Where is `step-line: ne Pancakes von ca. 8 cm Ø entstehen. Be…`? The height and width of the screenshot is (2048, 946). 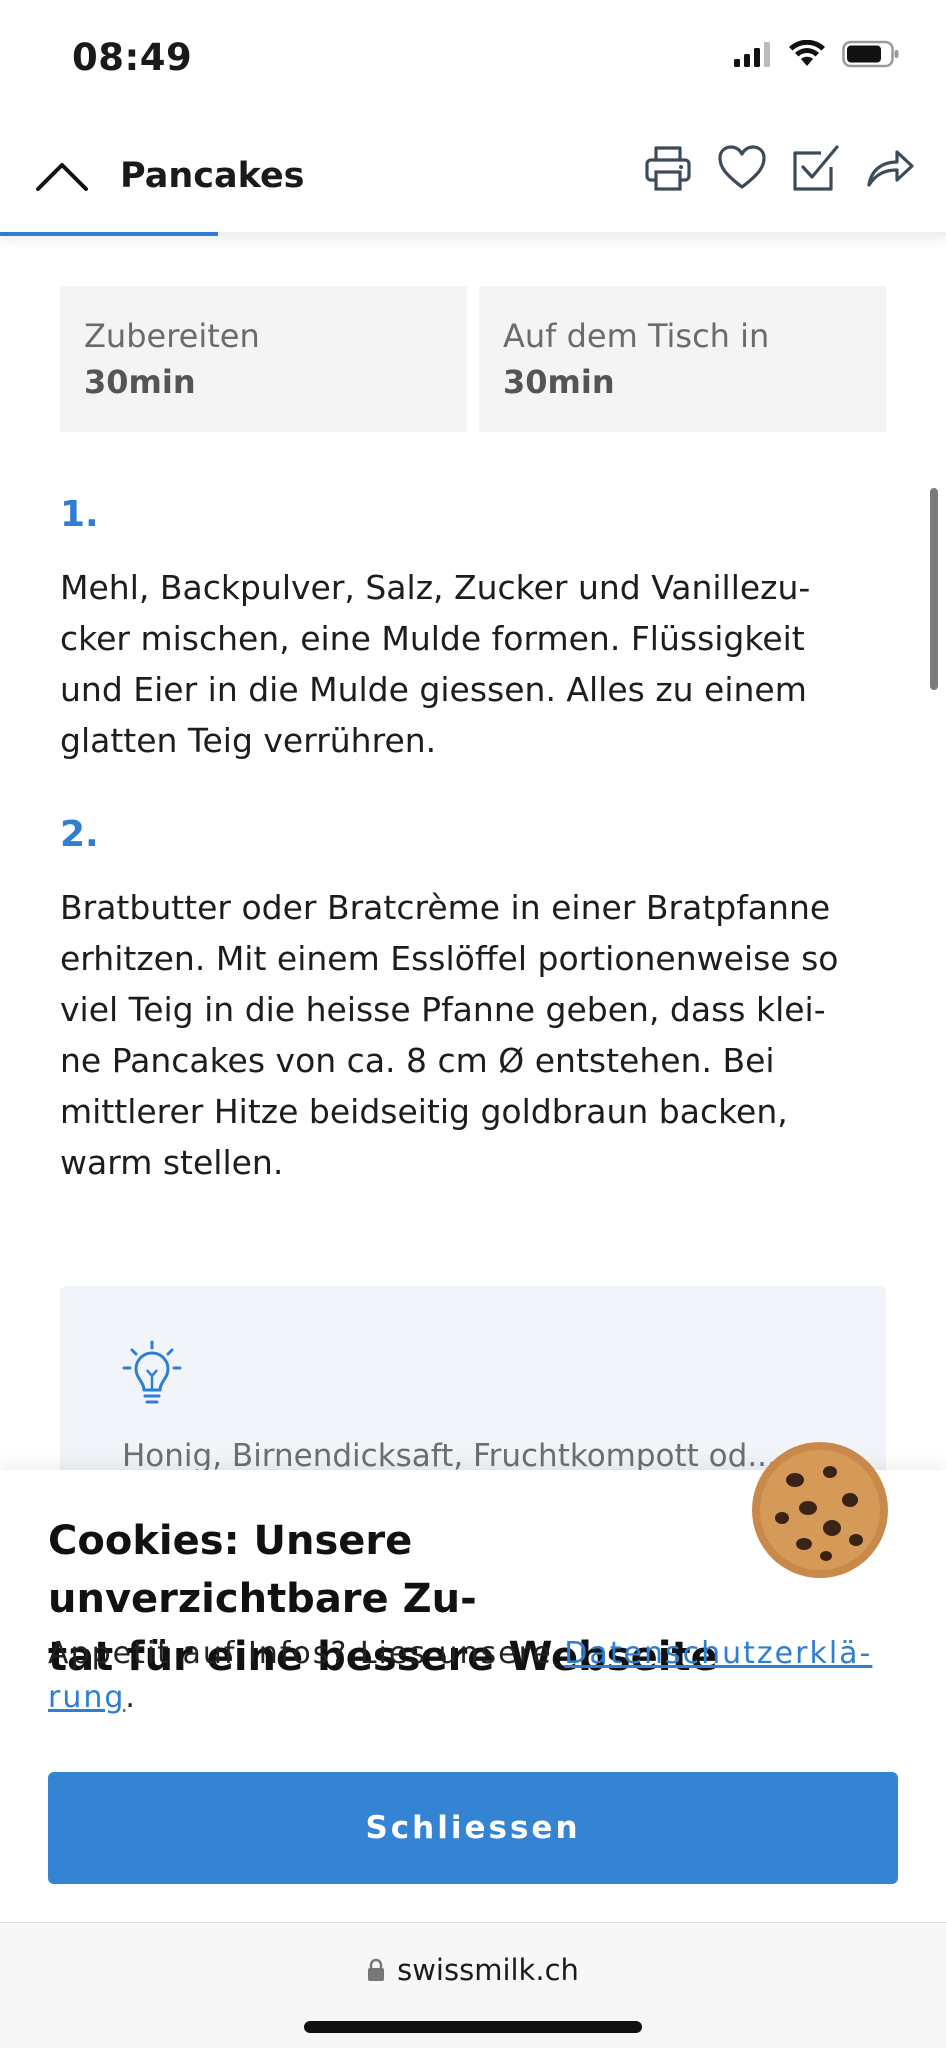 step-line: ne Pancakes von ca. 8 cm Ø entstehen. Be… is located at coordinates (417, 1060).